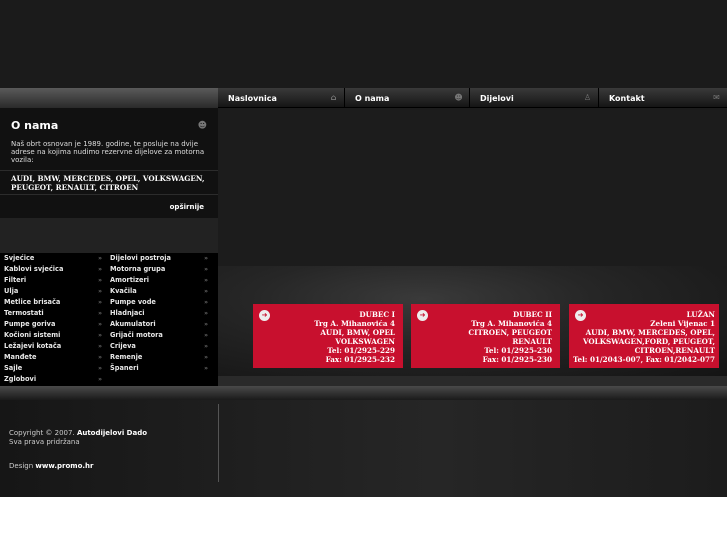  Describe the element at coordinates (54, 291) in the screenshot. I see `category-item: Ulja »` at that location.